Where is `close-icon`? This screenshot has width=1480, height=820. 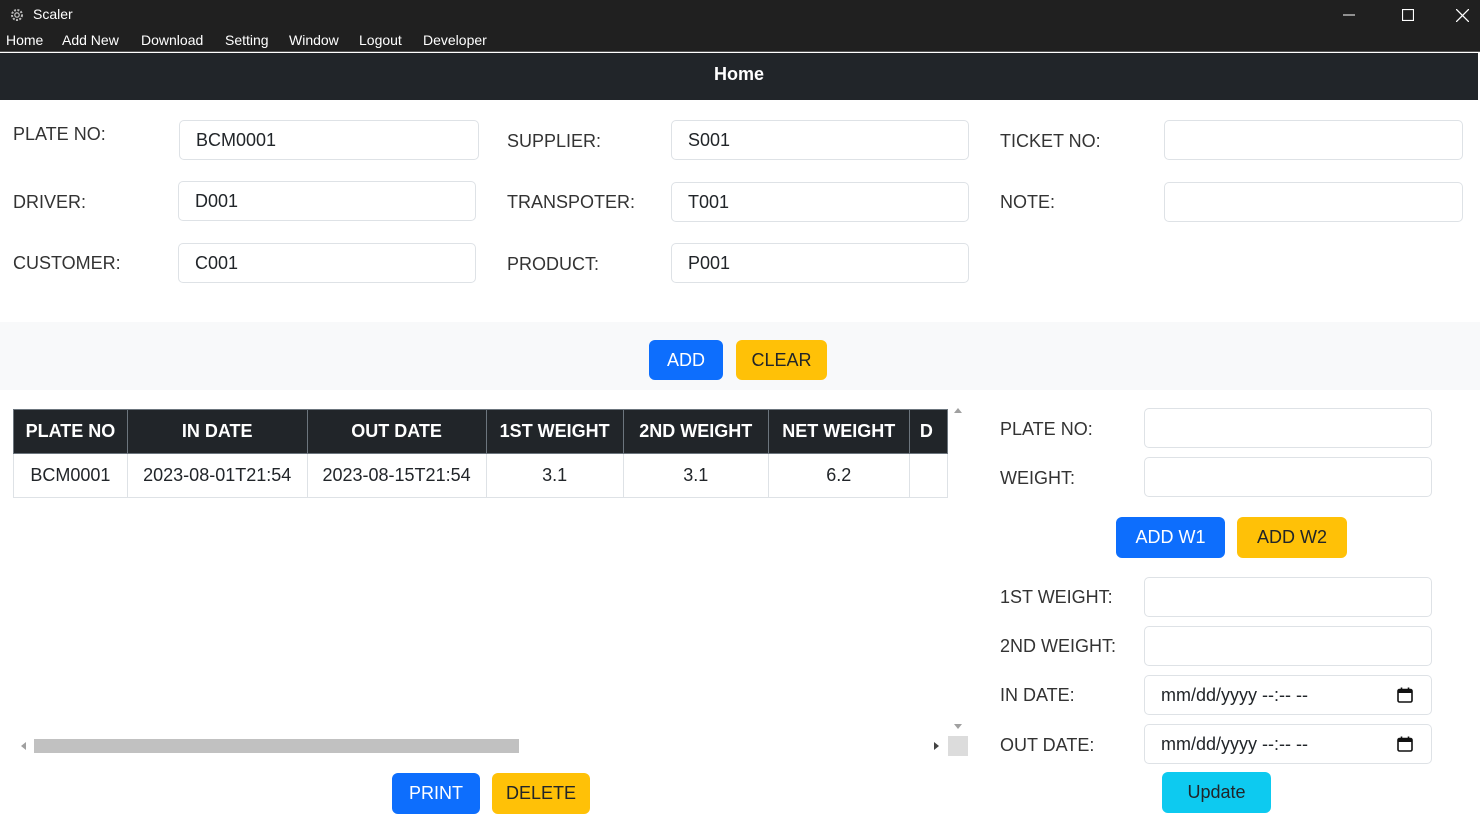 close-icon is located at coordinates (1462, 15).